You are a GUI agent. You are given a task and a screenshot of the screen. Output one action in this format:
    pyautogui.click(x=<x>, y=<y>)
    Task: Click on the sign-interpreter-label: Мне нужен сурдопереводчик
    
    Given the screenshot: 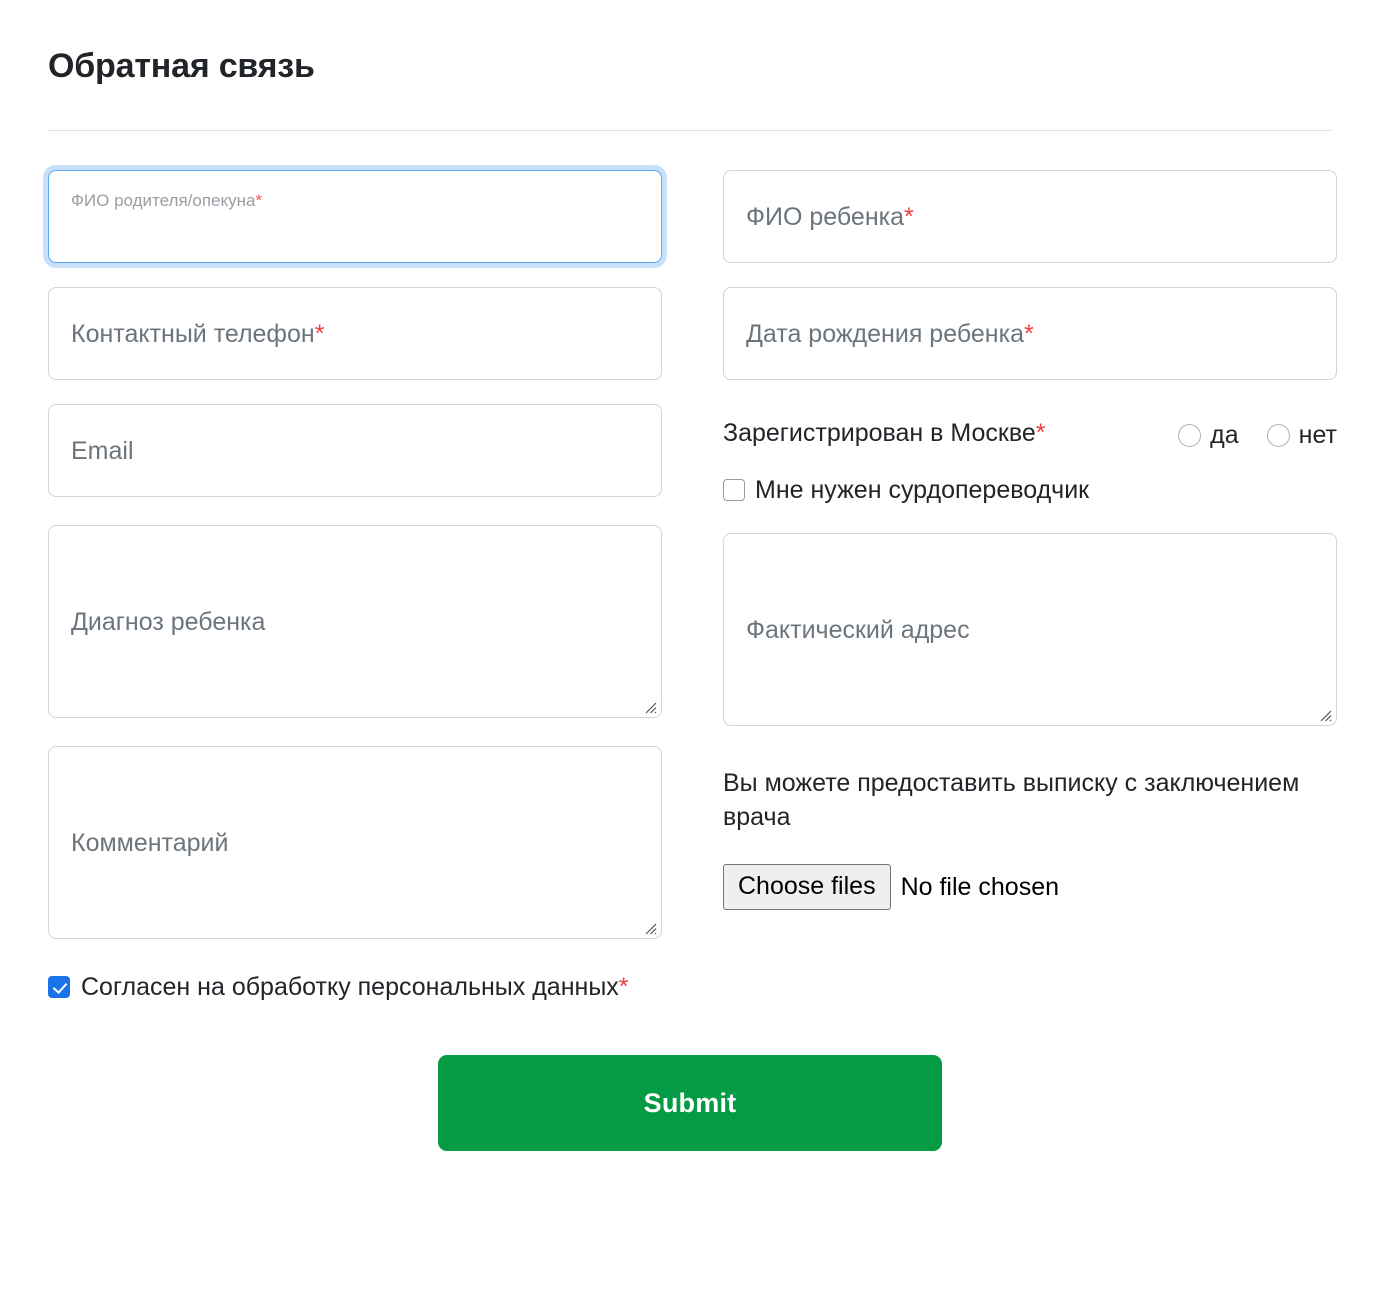 What is the action you would take?
    pyautogui.click(x=922, y=490)
    